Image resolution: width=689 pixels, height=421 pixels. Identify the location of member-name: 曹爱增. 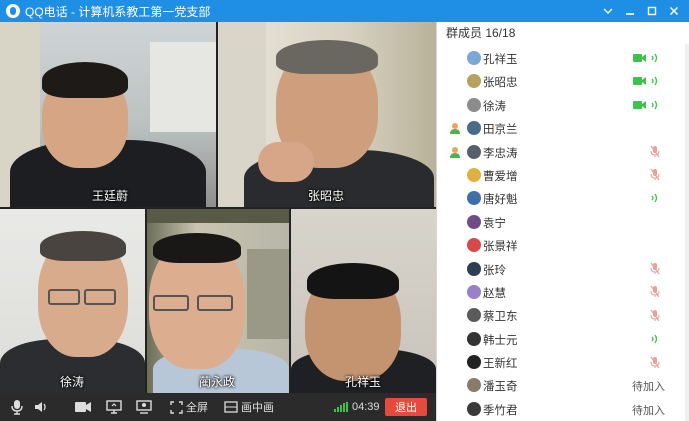
(500, 176).